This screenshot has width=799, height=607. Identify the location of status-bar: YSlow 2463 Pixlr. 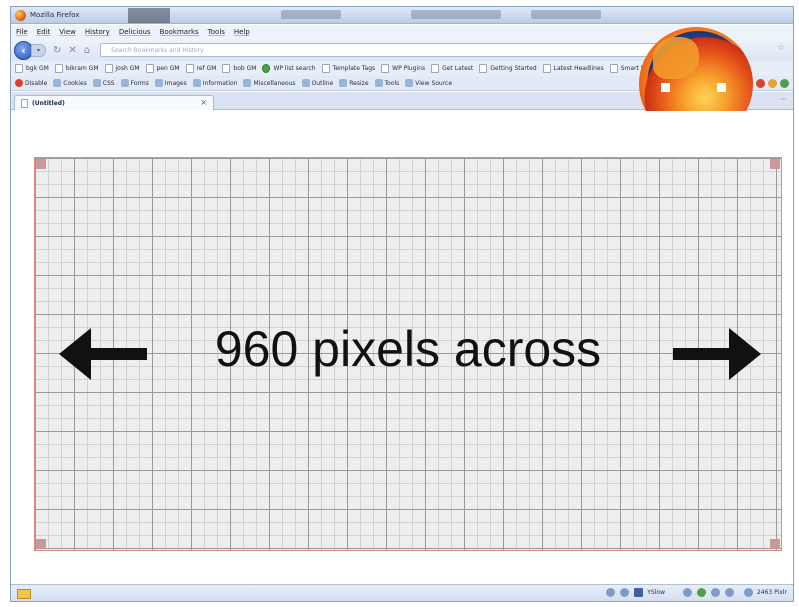
(402, 592).